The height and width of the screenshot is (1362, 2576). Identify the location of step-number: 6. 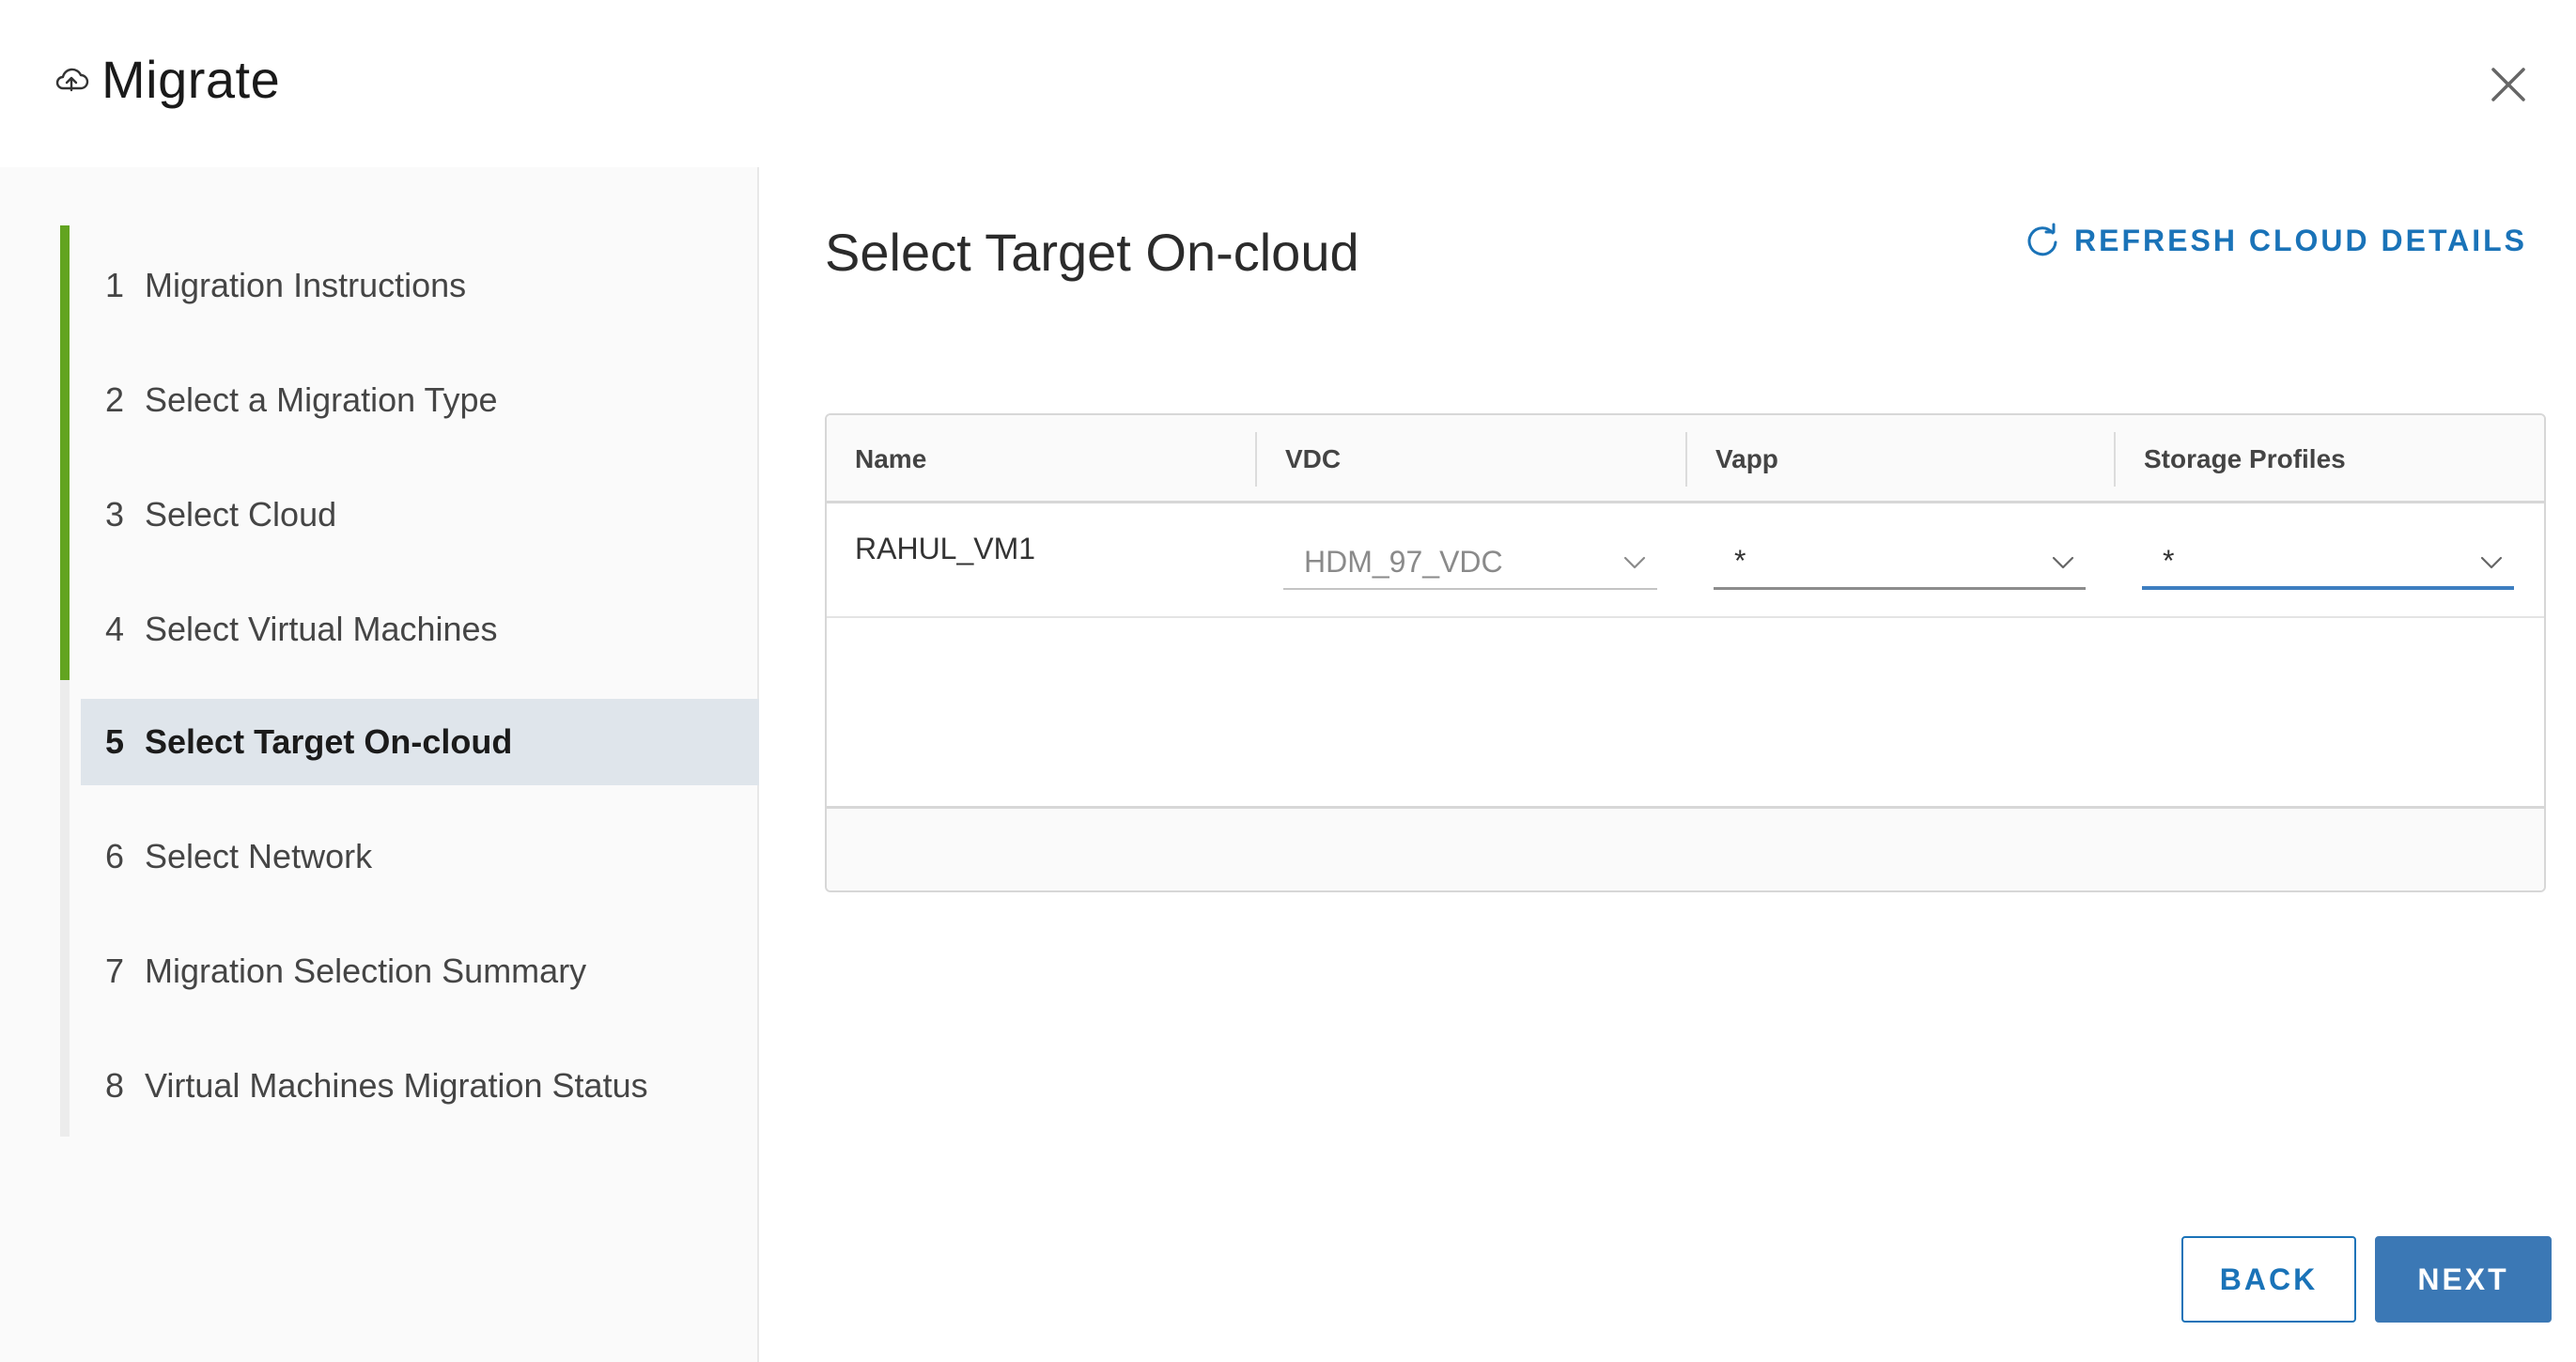
(115, 856).